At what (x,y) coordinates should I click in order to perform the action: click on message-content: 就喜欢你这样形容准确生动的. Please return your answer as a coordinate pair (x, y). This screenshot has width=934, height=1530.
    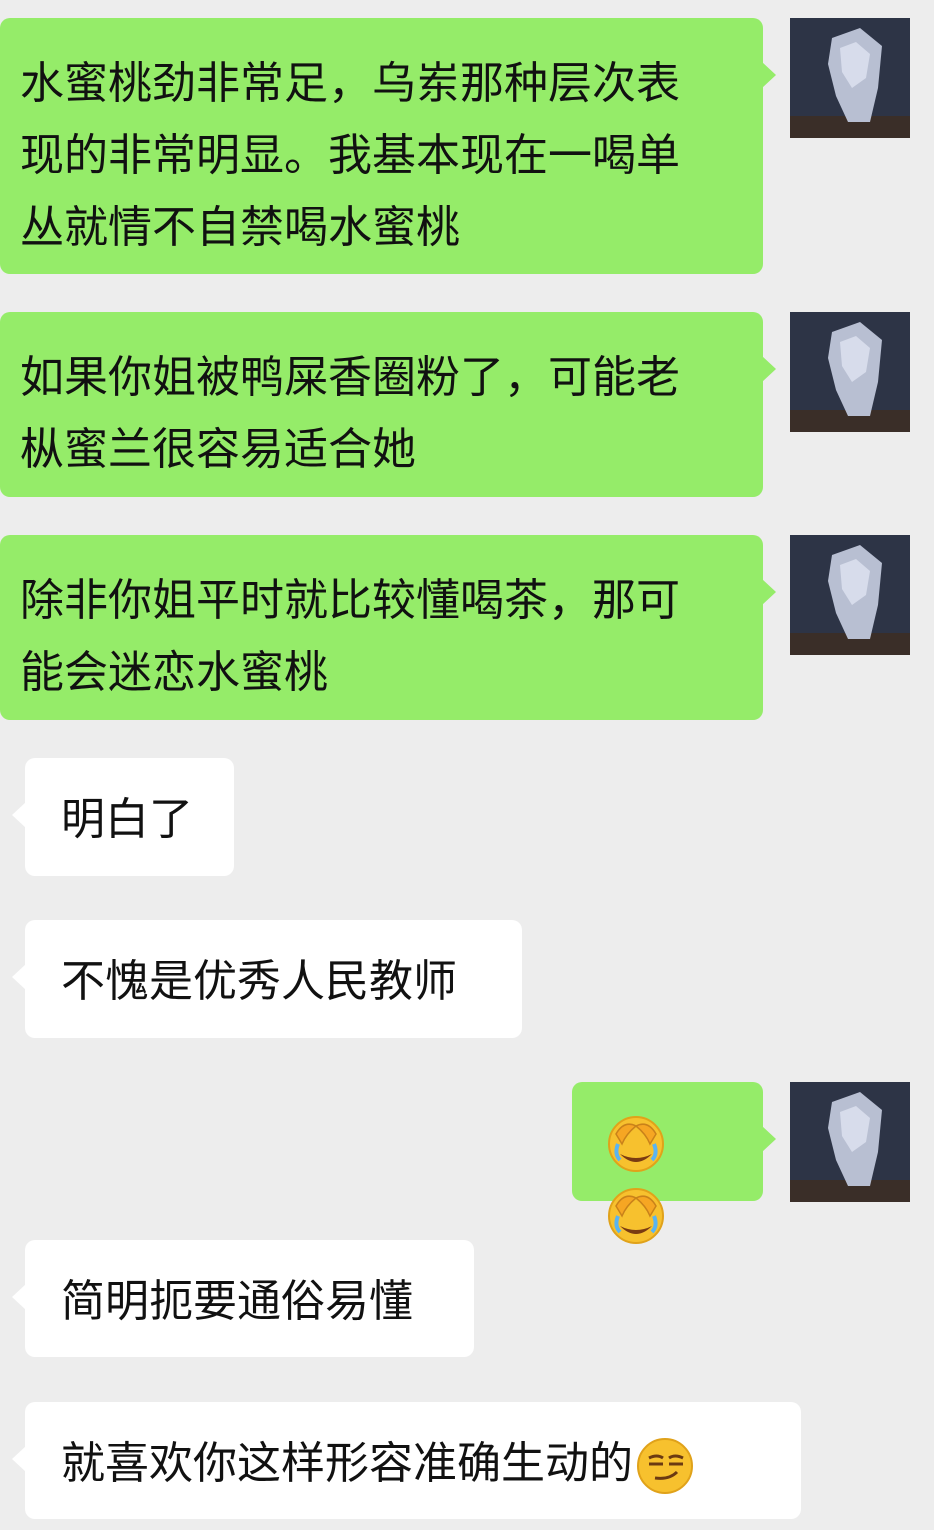
    Looking at the image, I should click on (414, 1464).